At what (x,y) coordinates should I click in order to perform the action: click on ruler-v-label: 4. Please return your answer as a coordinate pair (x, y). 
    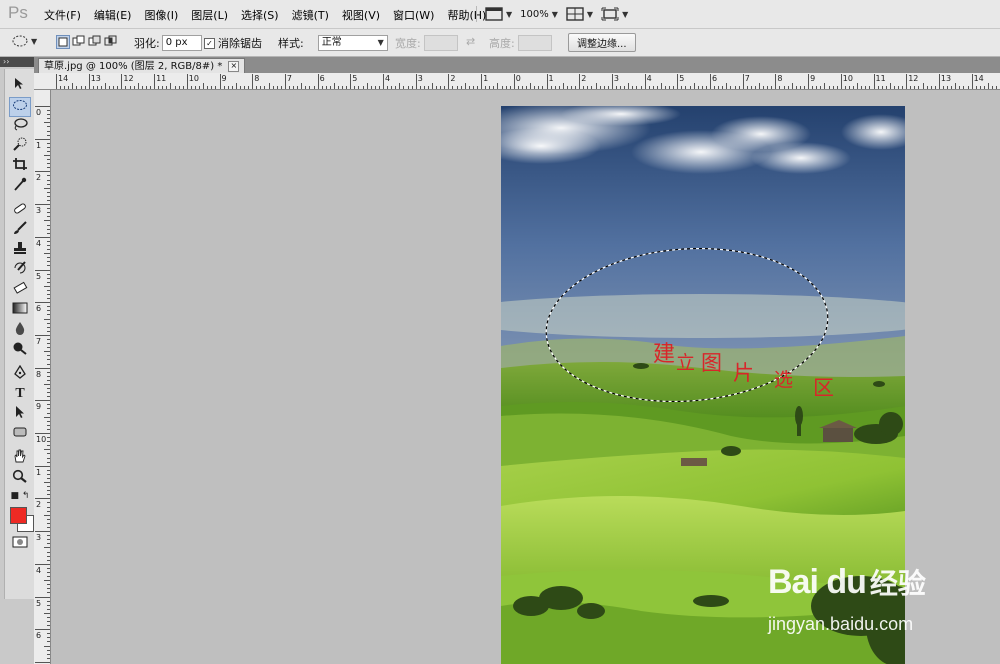
    Looking at the image, I should click on (39, 243).